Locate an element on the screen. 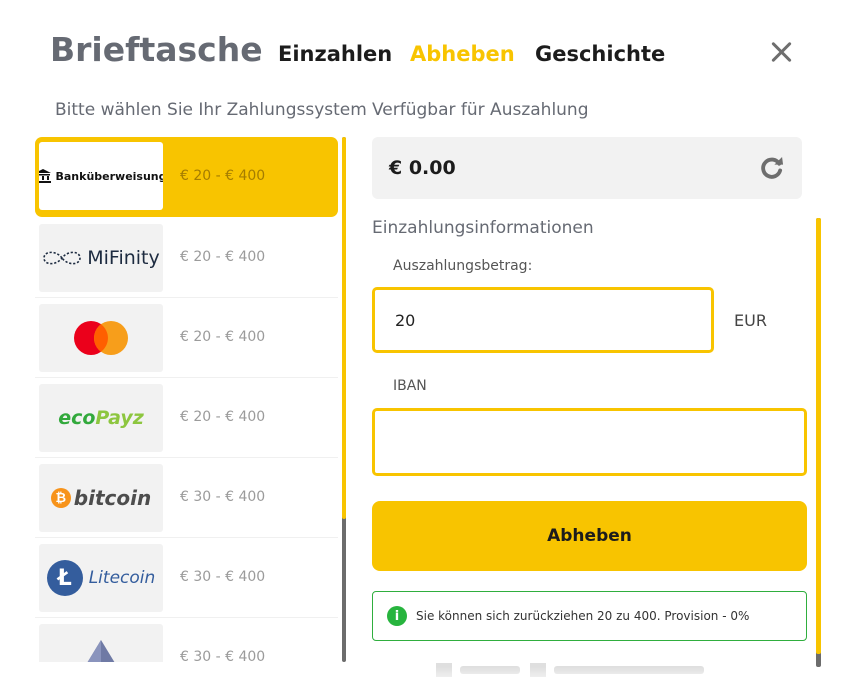 The width and height of the screenshot is (850, 700). method-bankueberweisung: Banküberweisung € 20 - € 400 is located at coordinates (186, 177).